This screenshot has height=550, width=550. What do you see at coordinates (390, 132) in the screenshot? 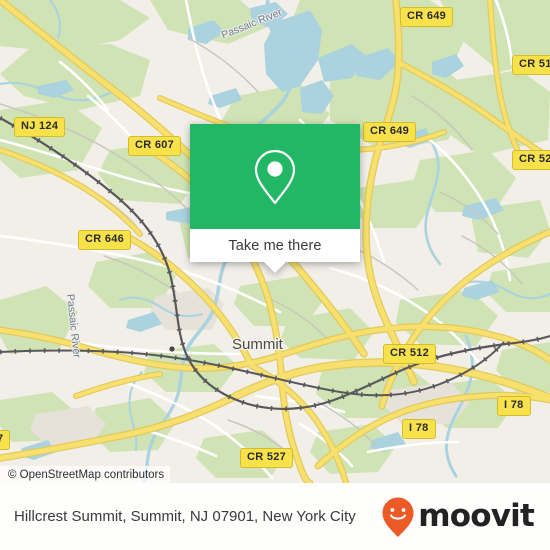
I see `road-shield-cr-649-mid: CR 649` at bounding box center [390, 132].